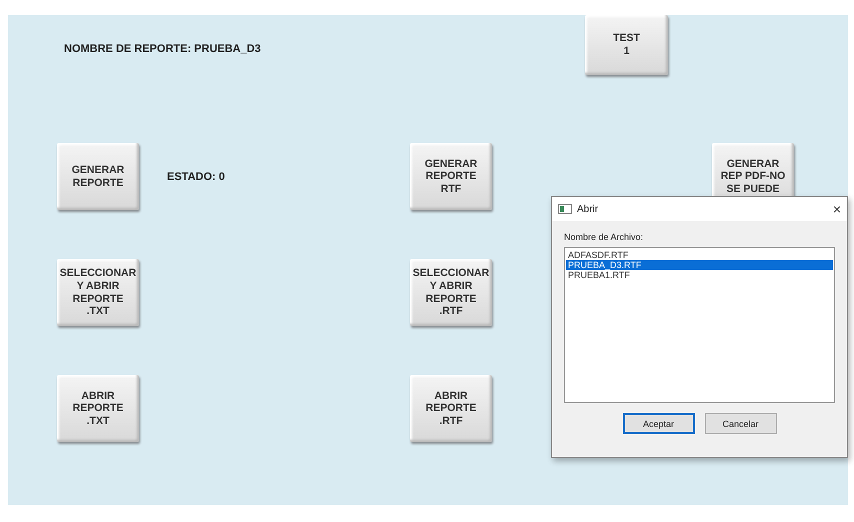 This screenshot has width=854, height=522. Describe the element at coordinates (98, 176) in the screenshot. I see `action-button: GENERAR REPORTE` at that location.